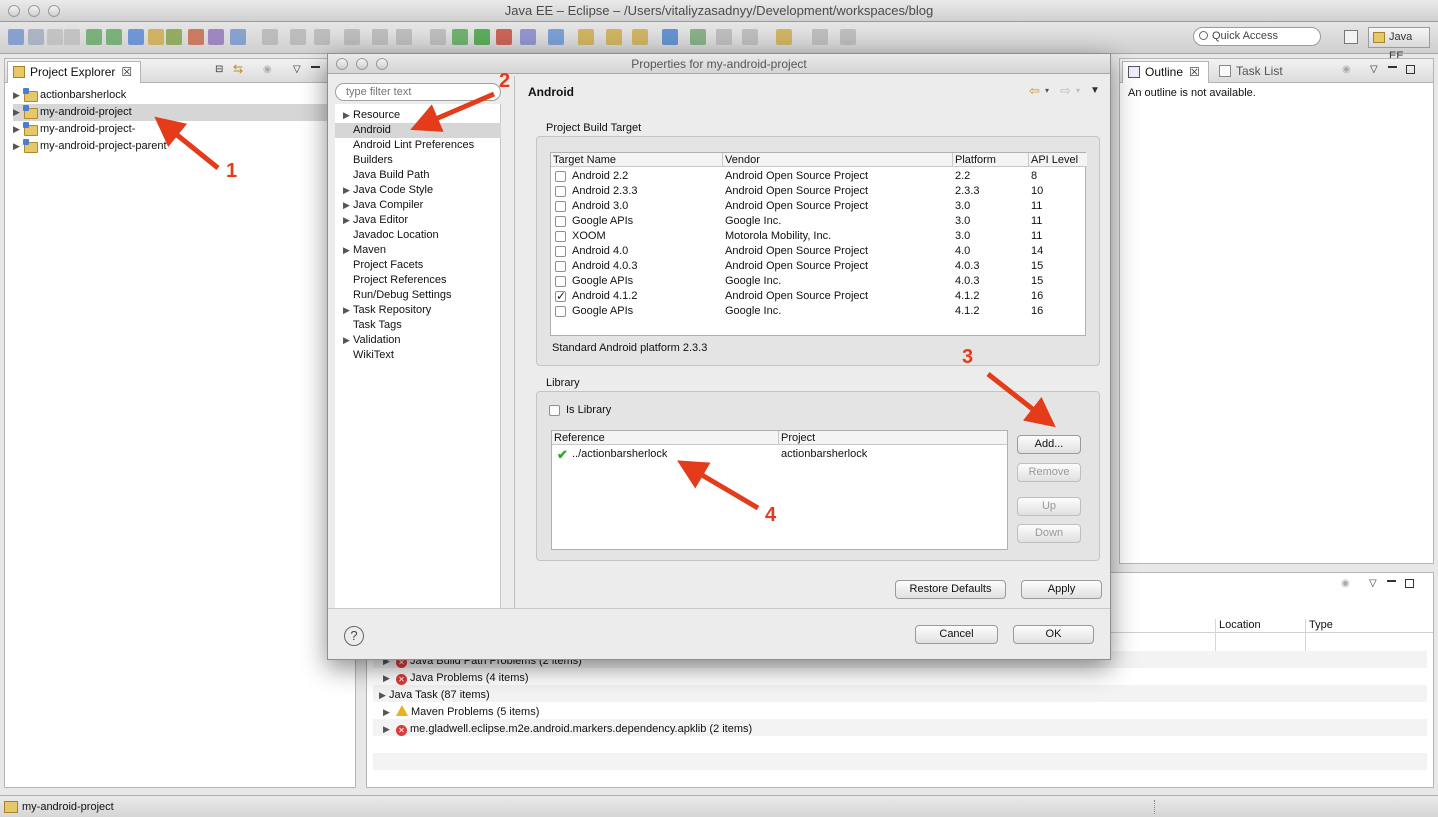 Image resolution: width=1438 pixels, height=817 pixels. Describe the element at coordinates (1155, 807) in the screenshot. I see `status-divider` at that location.